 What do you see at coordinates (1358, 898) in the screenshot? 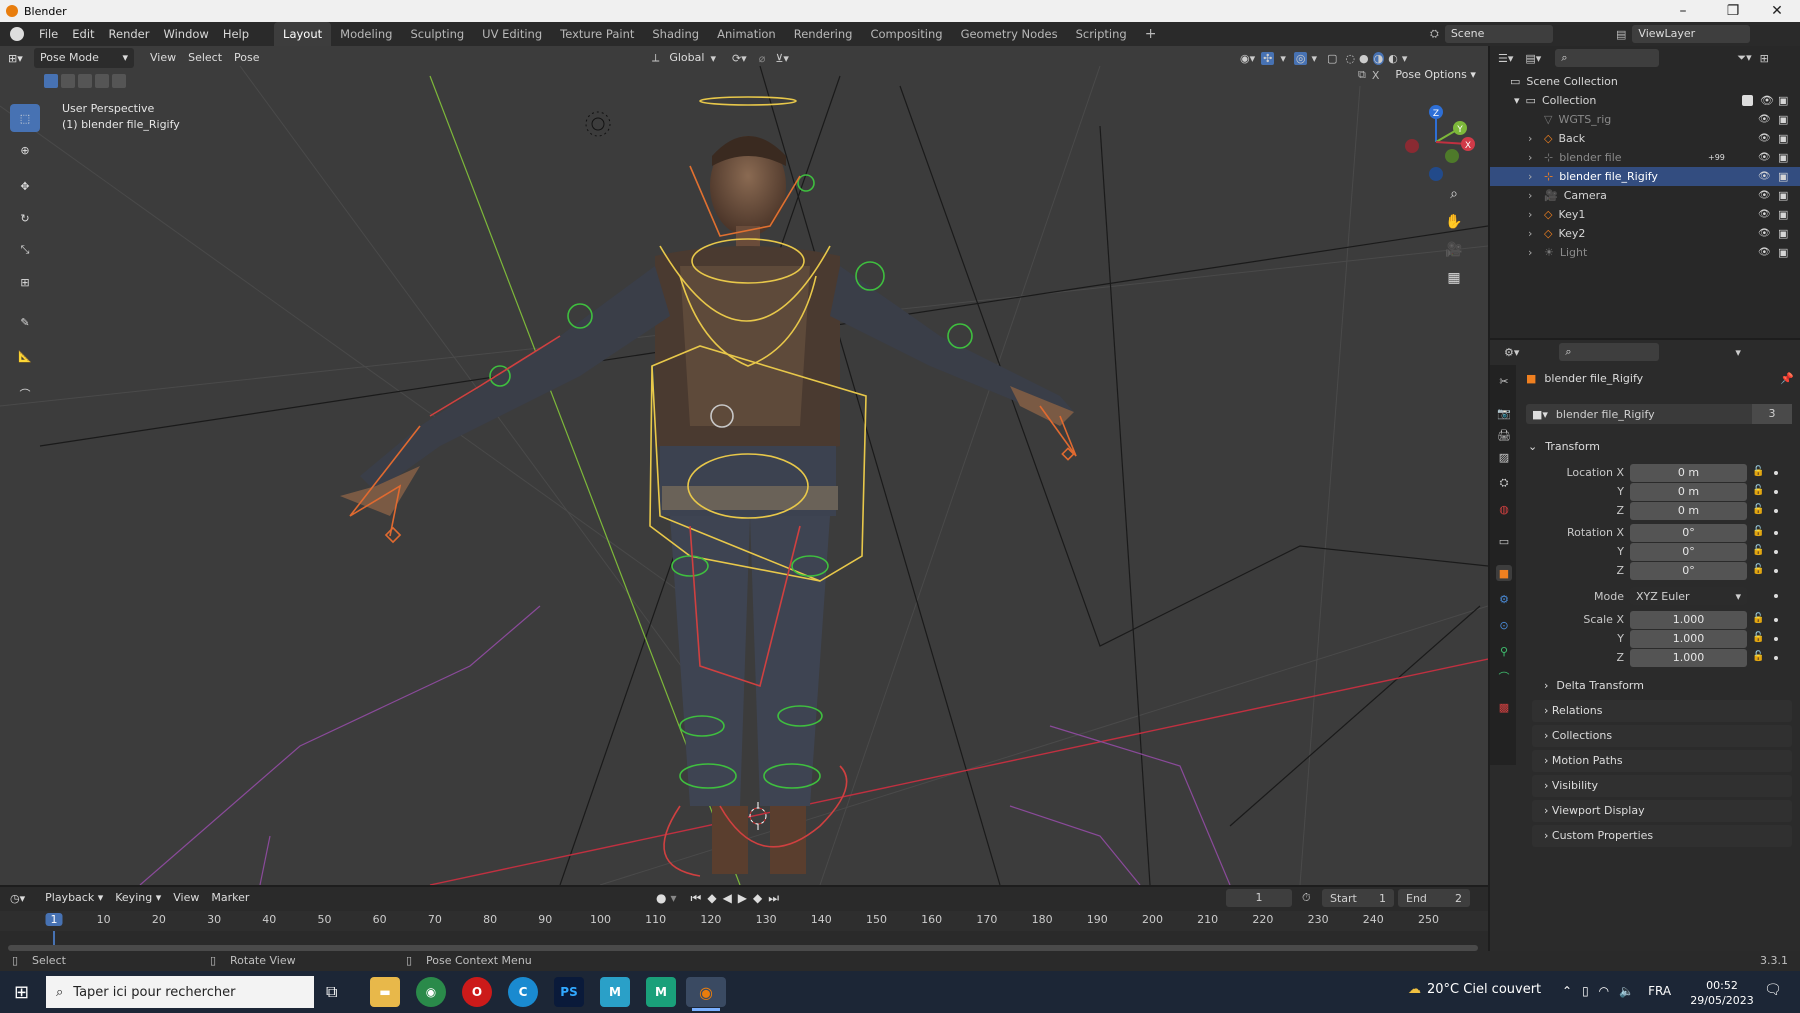
I see `start-frame-field: Start 1` at bounding box center [1358, 898].